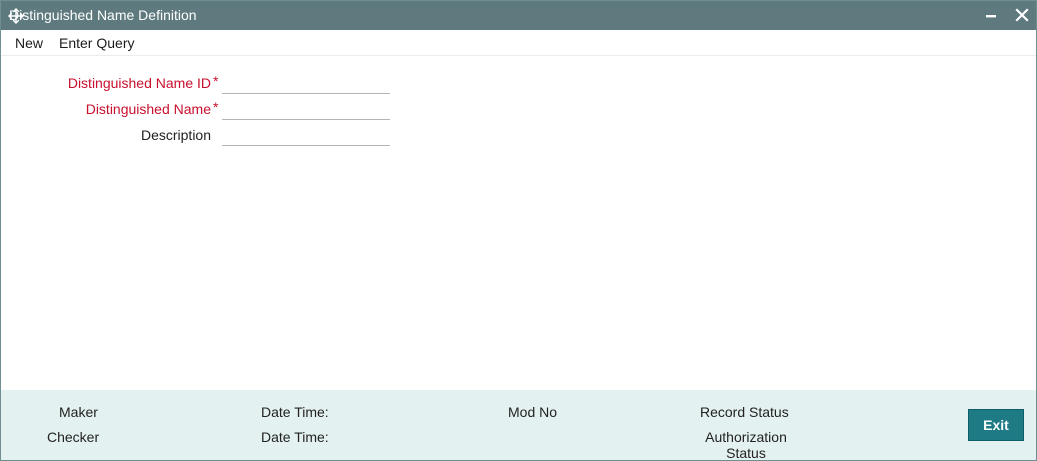 The width and height of the screenshot is (1037, 461). Describe the element at coordinates (29, 43) in the screenshot. I see `new-menu-item: New` at that location.